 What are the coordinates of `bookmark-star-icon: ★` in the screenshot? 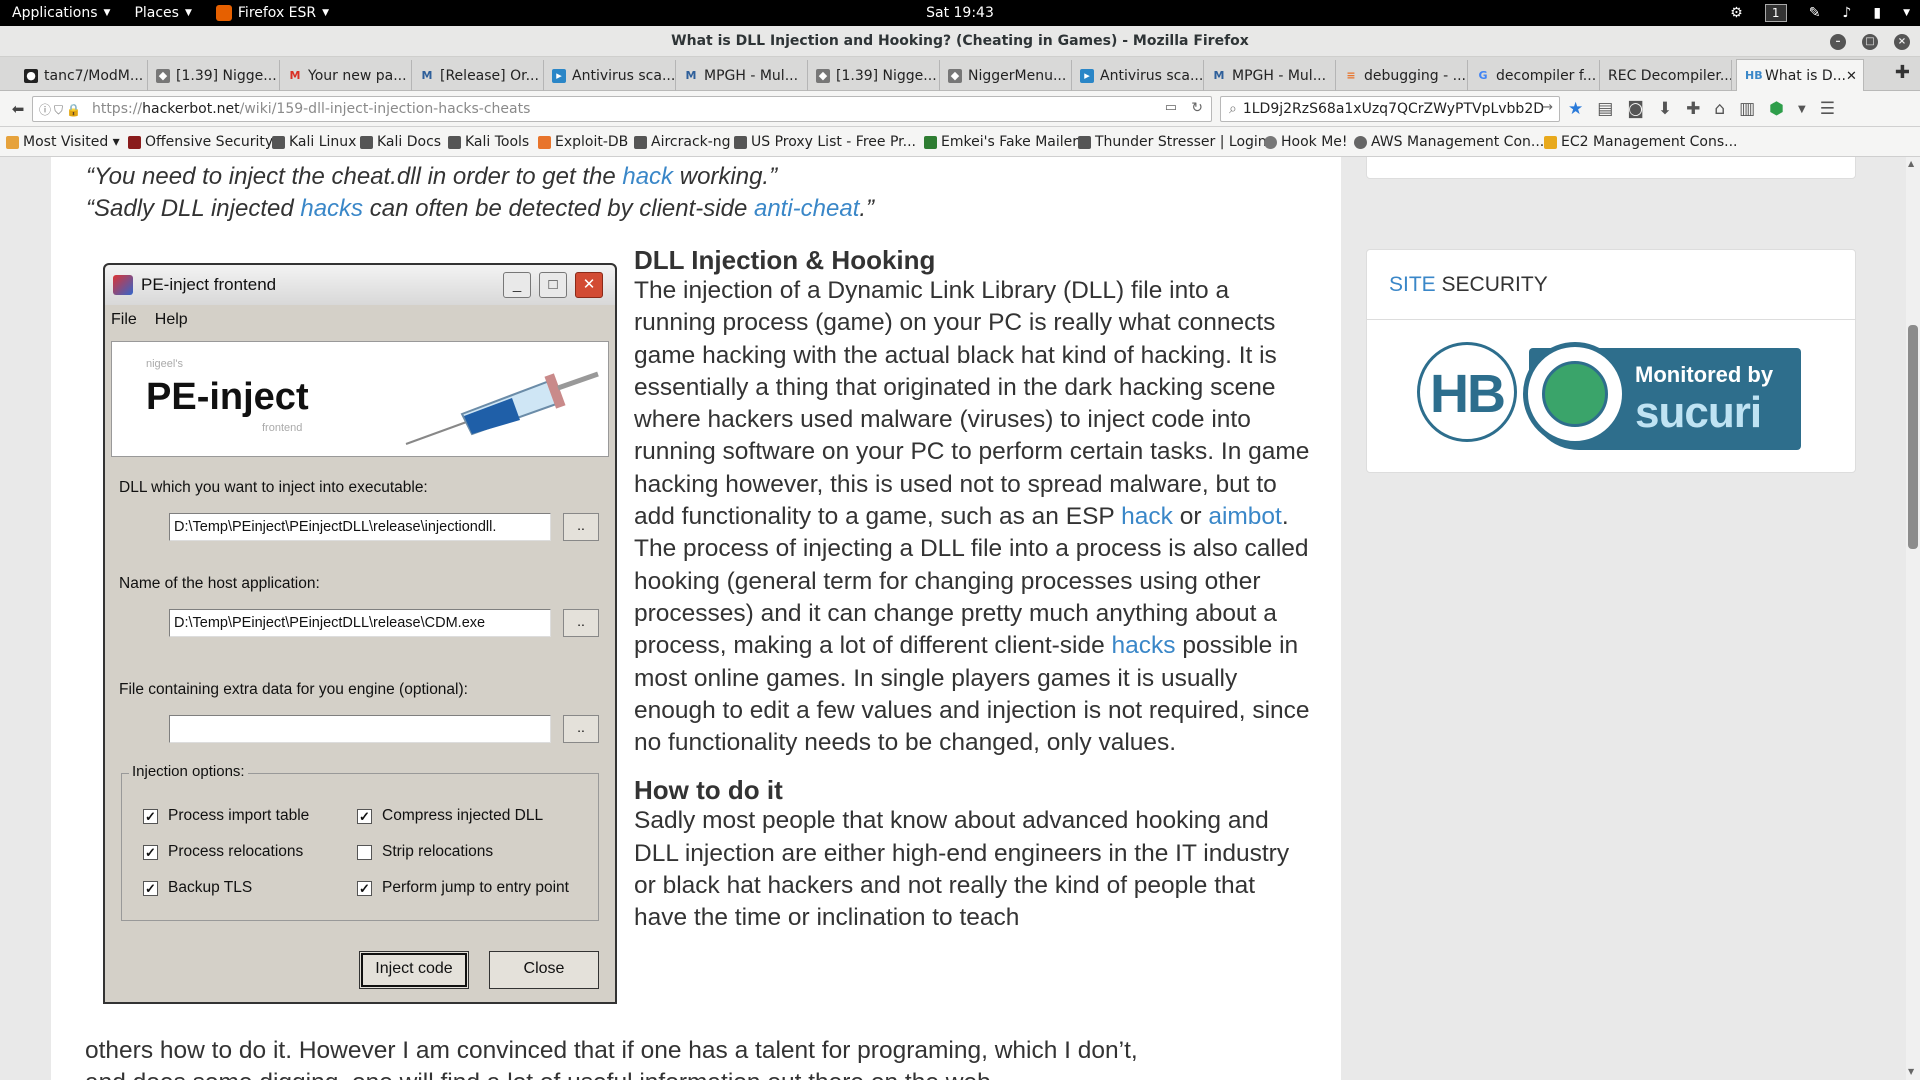 It's located at (1575, 109).